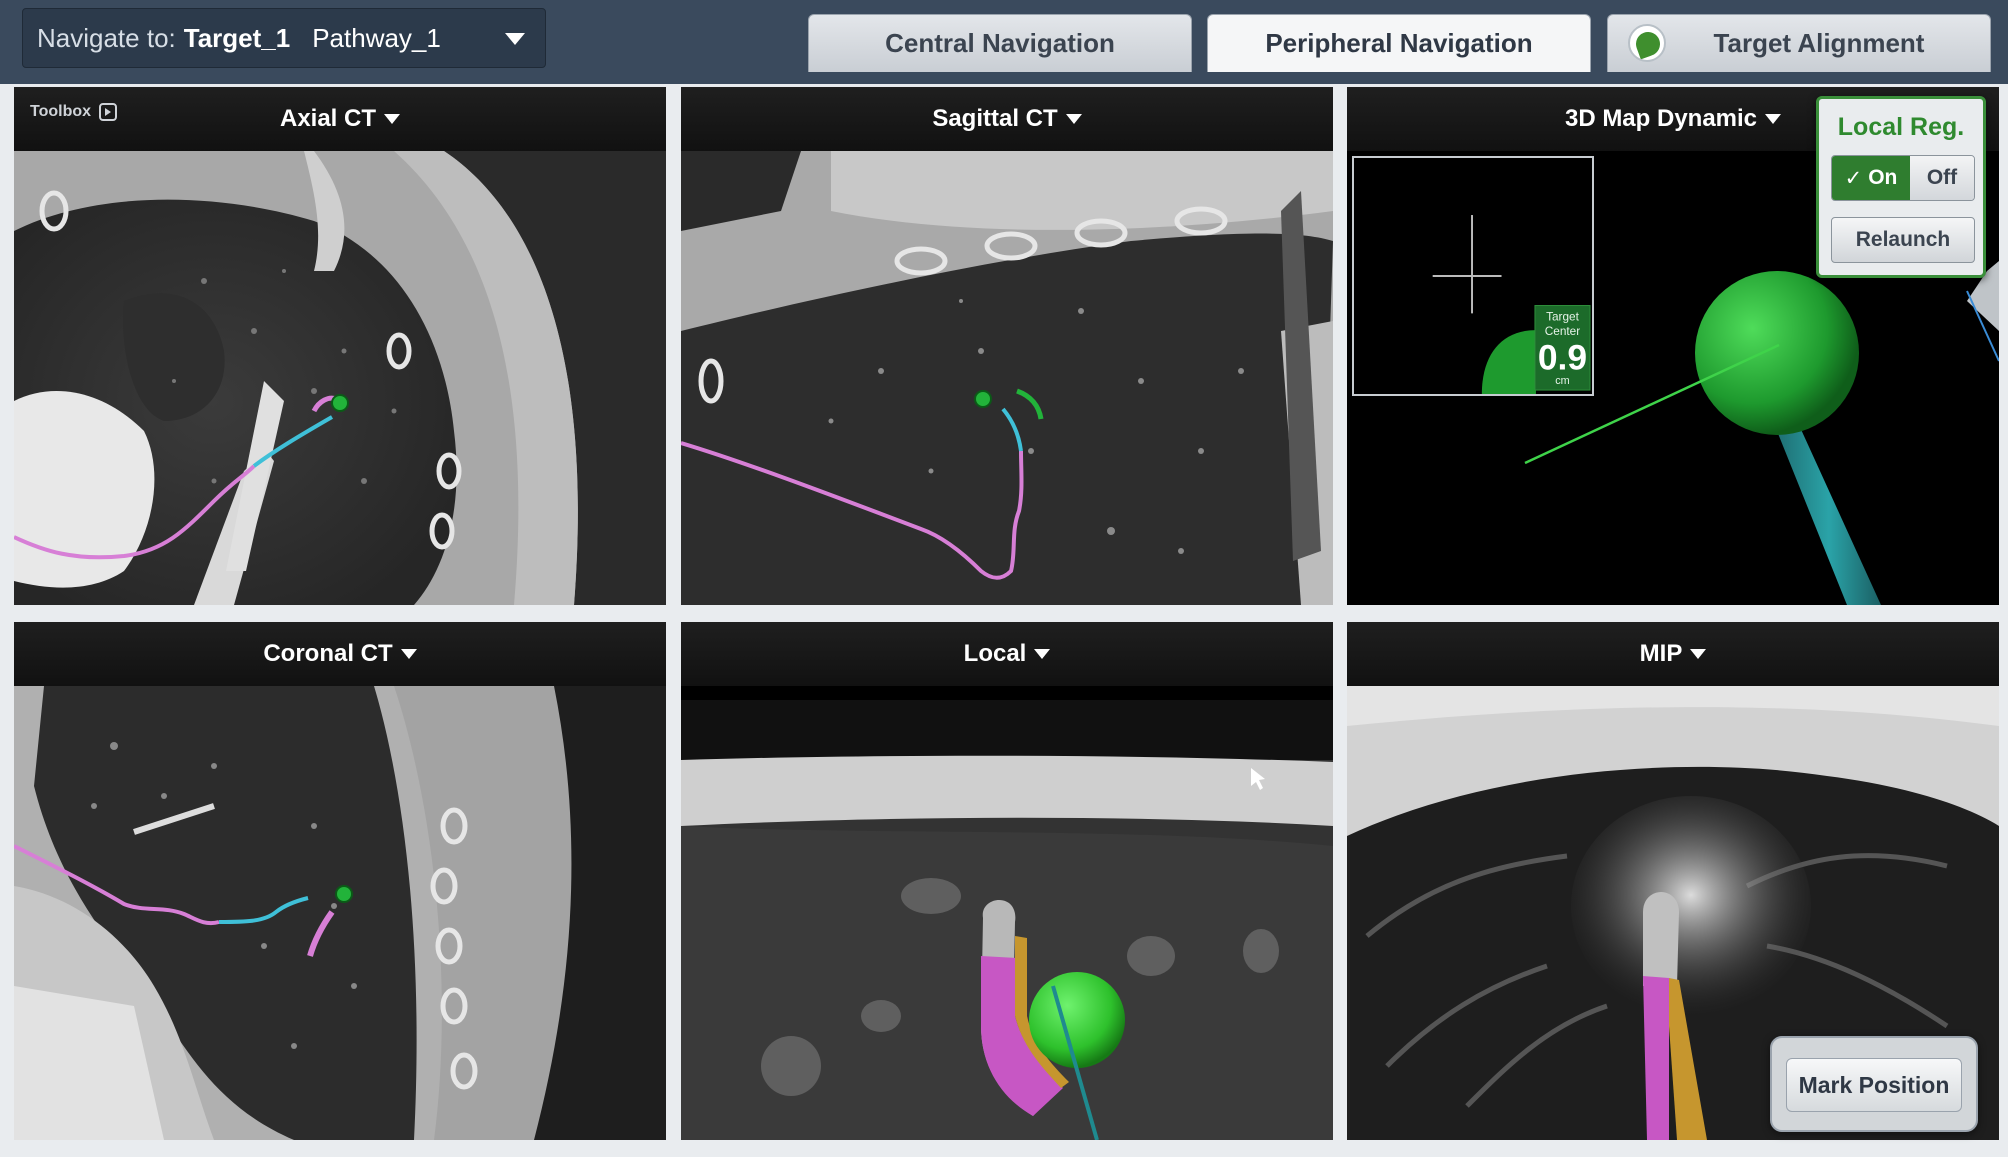 The height and width of the screenshot is (1157, 2008). What do you see at coordinates (995, 118) in the screenshot?
I see `sagittal-ct-title: Sagittal CT` at bounding box center [995, 118].